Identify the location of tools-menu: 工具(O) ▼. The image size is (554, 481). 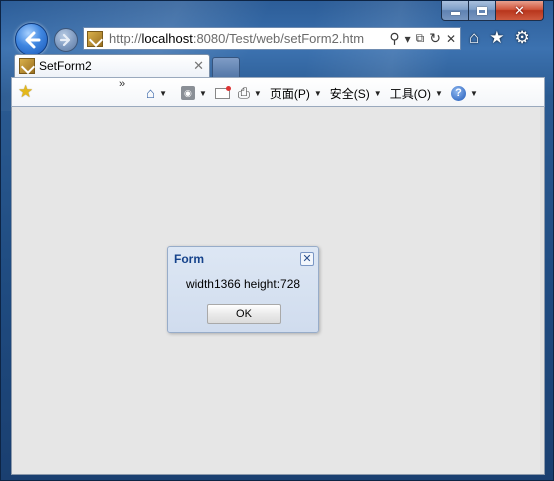
(416, 93).